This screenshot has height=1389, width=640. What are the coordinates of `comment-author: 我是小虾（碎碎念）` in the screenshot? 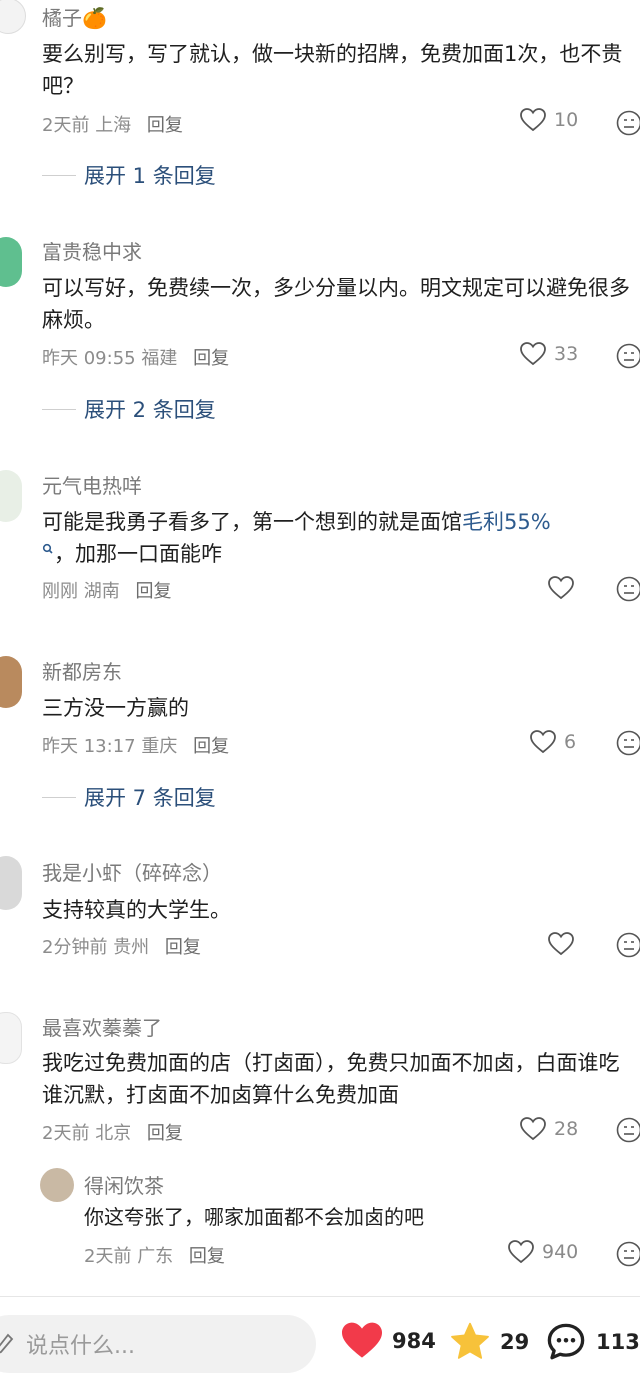 It's located at (132, 871).